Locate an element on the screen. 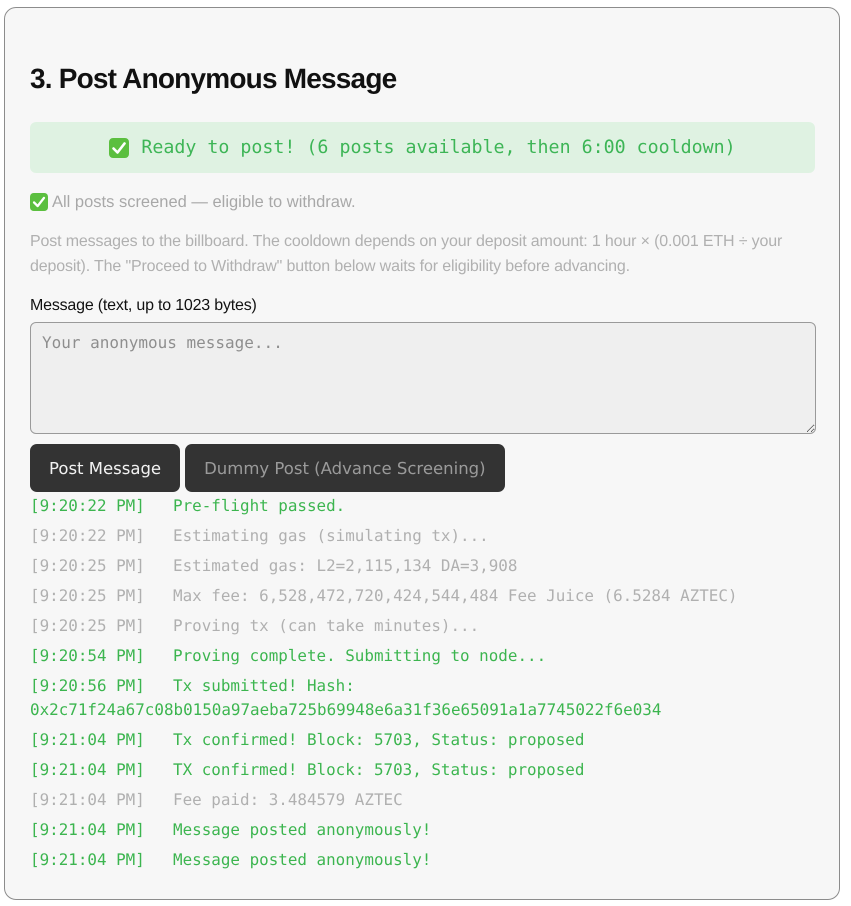 The height and width of the screenshot is (906, 851). field-label: Message (text, up to 1023 bytes) is located at coordinates (143, 306).